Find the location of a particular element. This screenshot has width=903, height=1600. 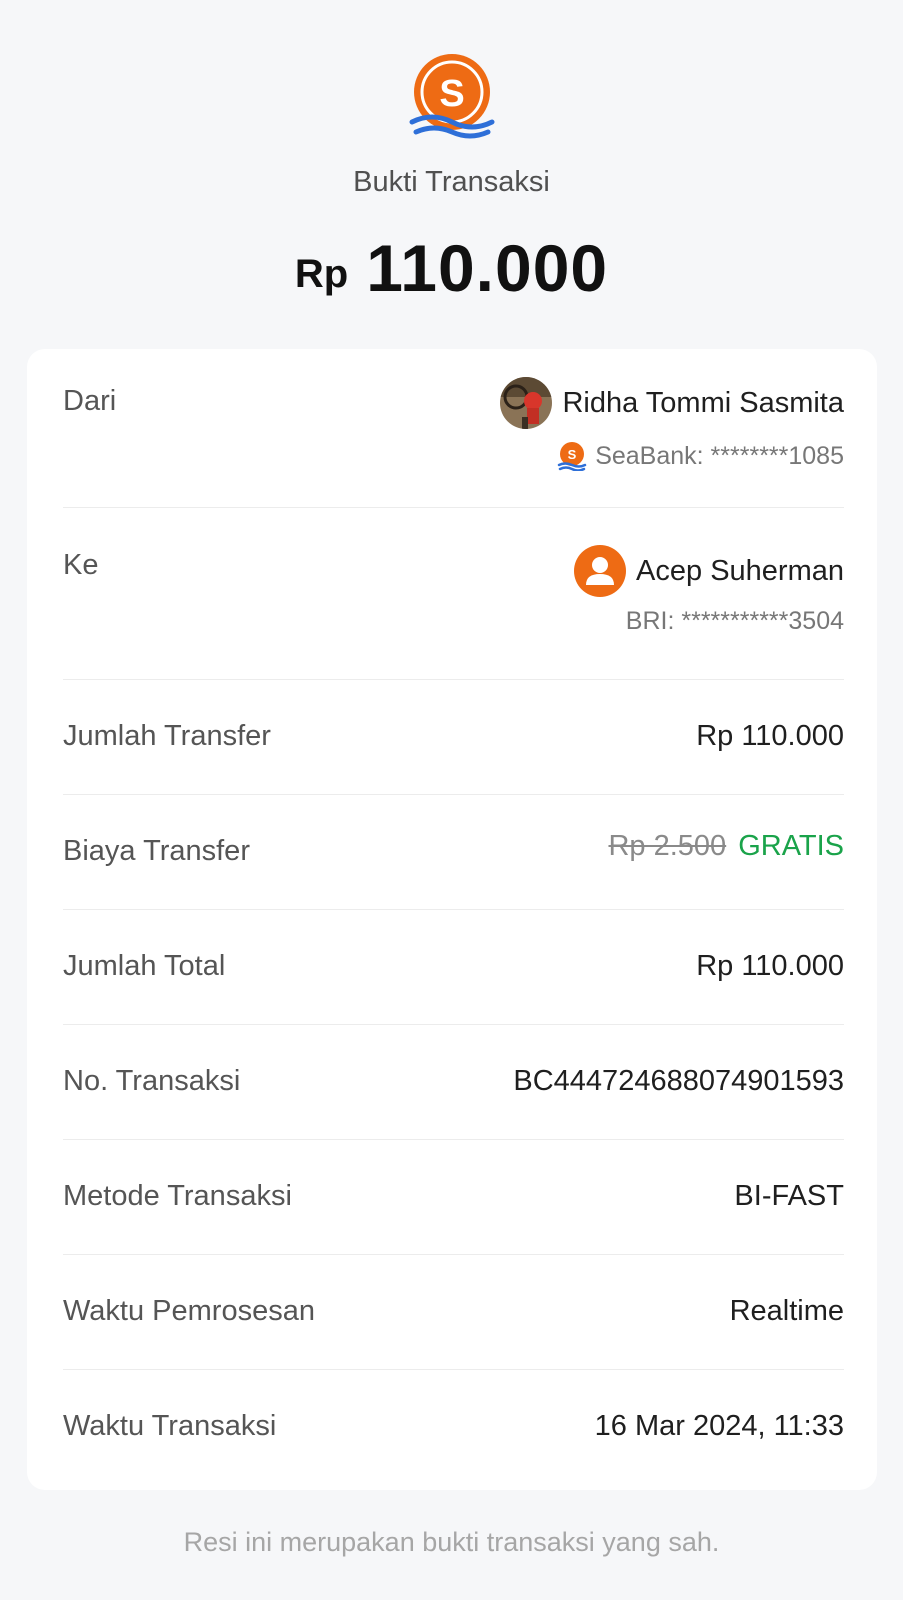

sender-account-text: SeaBank: ********1085 is located at coordinates (719, 455).